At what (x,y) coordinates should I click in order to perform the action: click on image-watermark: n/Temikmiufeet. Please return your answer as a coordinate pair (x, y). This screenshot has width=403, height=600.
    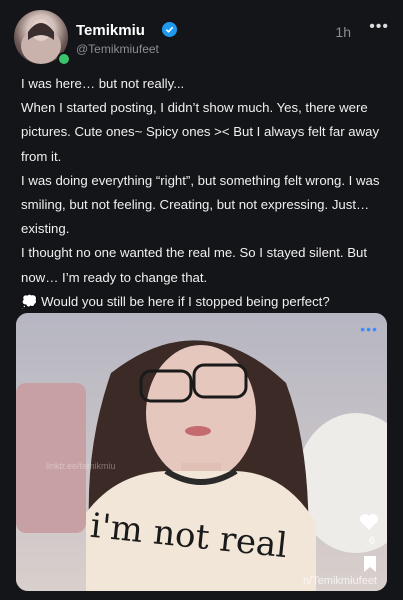
    Looking at the image, I should click on (340, 581).